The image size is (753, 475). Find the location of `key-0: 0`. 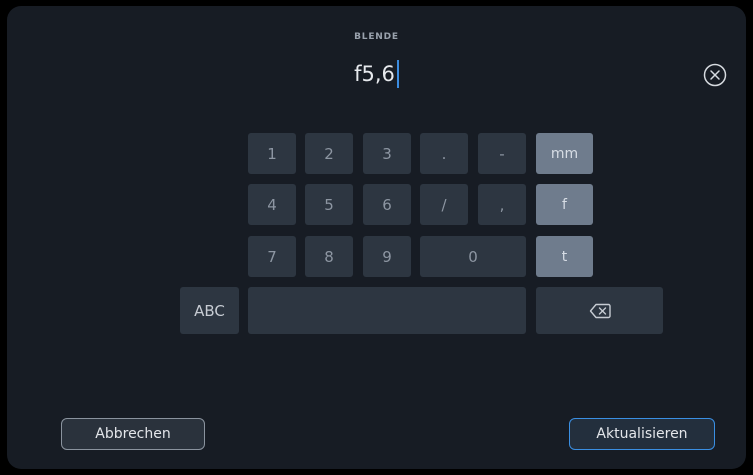

key-0: 0 is located at coordinates (473, 256).